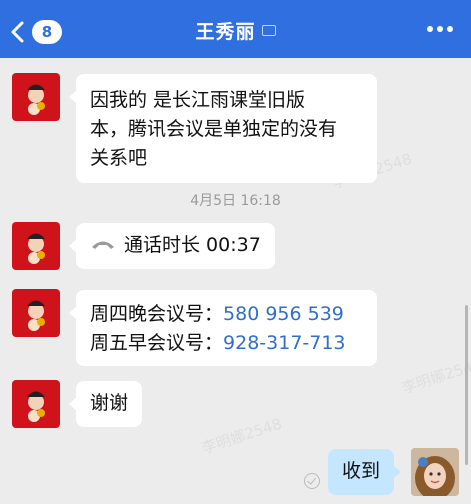 This screenshot has height=504, width=471. I want to click on message-text: 本，腾讯会议是单独定的没有, so click(214, 129).